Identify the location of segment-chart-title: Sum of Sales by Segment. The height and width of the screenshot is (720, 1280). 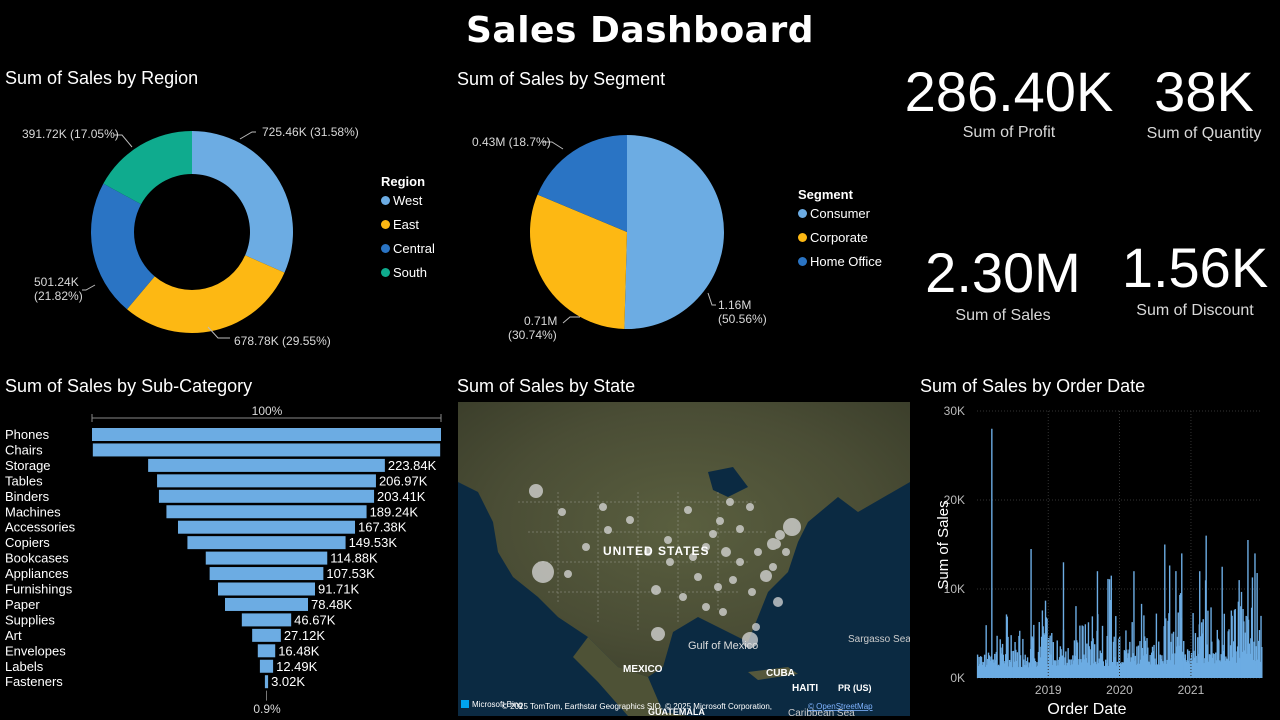
(561, 79).